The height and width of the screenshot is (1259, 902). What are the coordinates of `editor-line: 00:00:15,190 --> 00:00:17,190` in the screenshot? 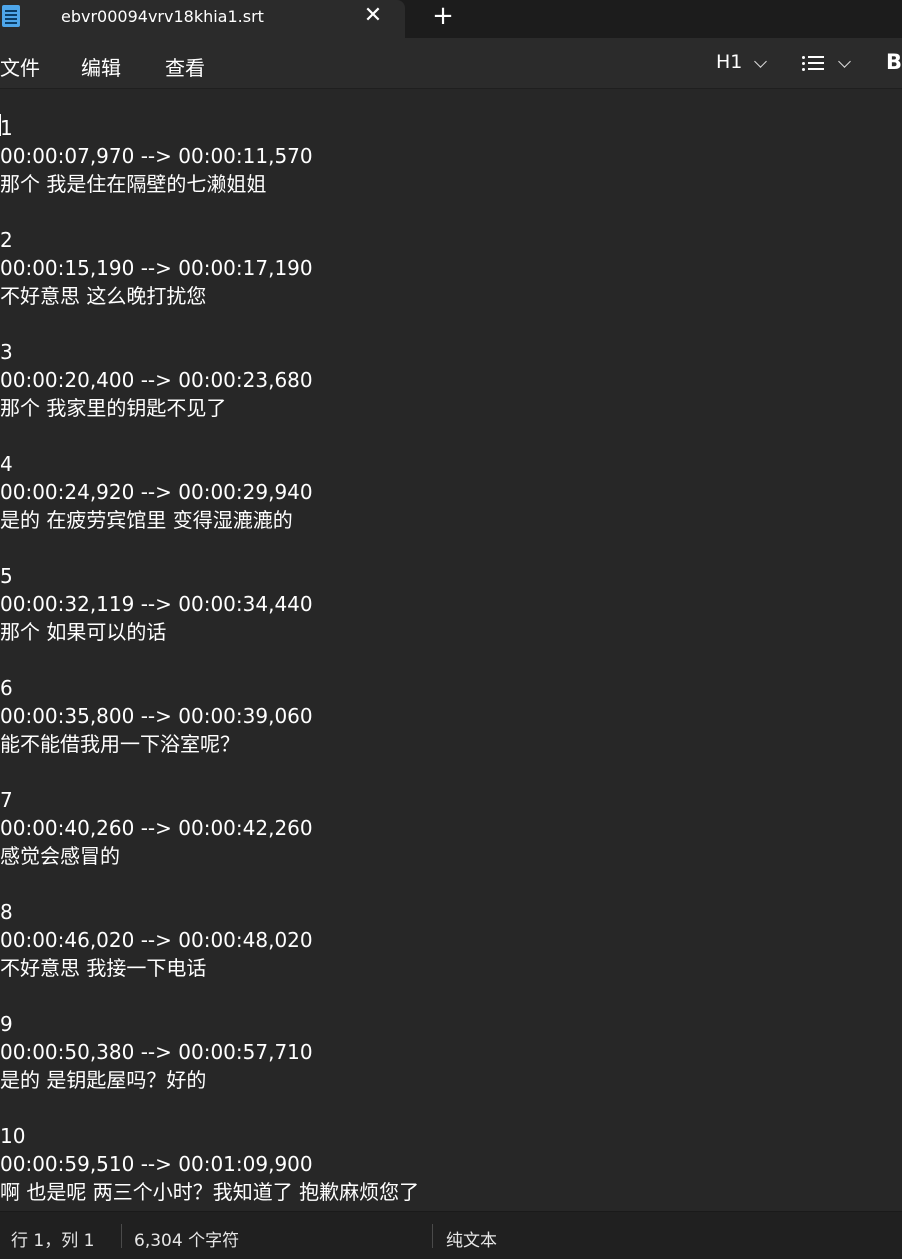 It's located at (156, 268).